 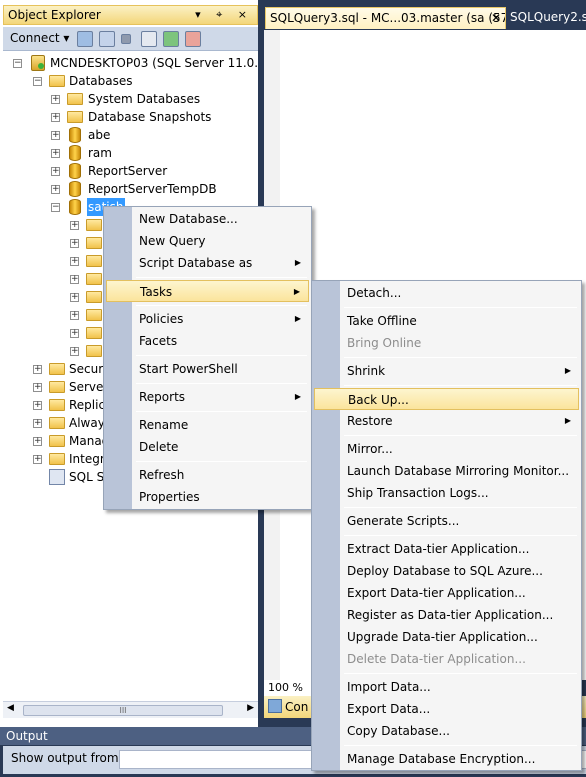 What do you see at coordinates (224, 15) in the screenshot?
I see `panel-controls: ▾ ⌖ ×` at bounding box center [224, 15].